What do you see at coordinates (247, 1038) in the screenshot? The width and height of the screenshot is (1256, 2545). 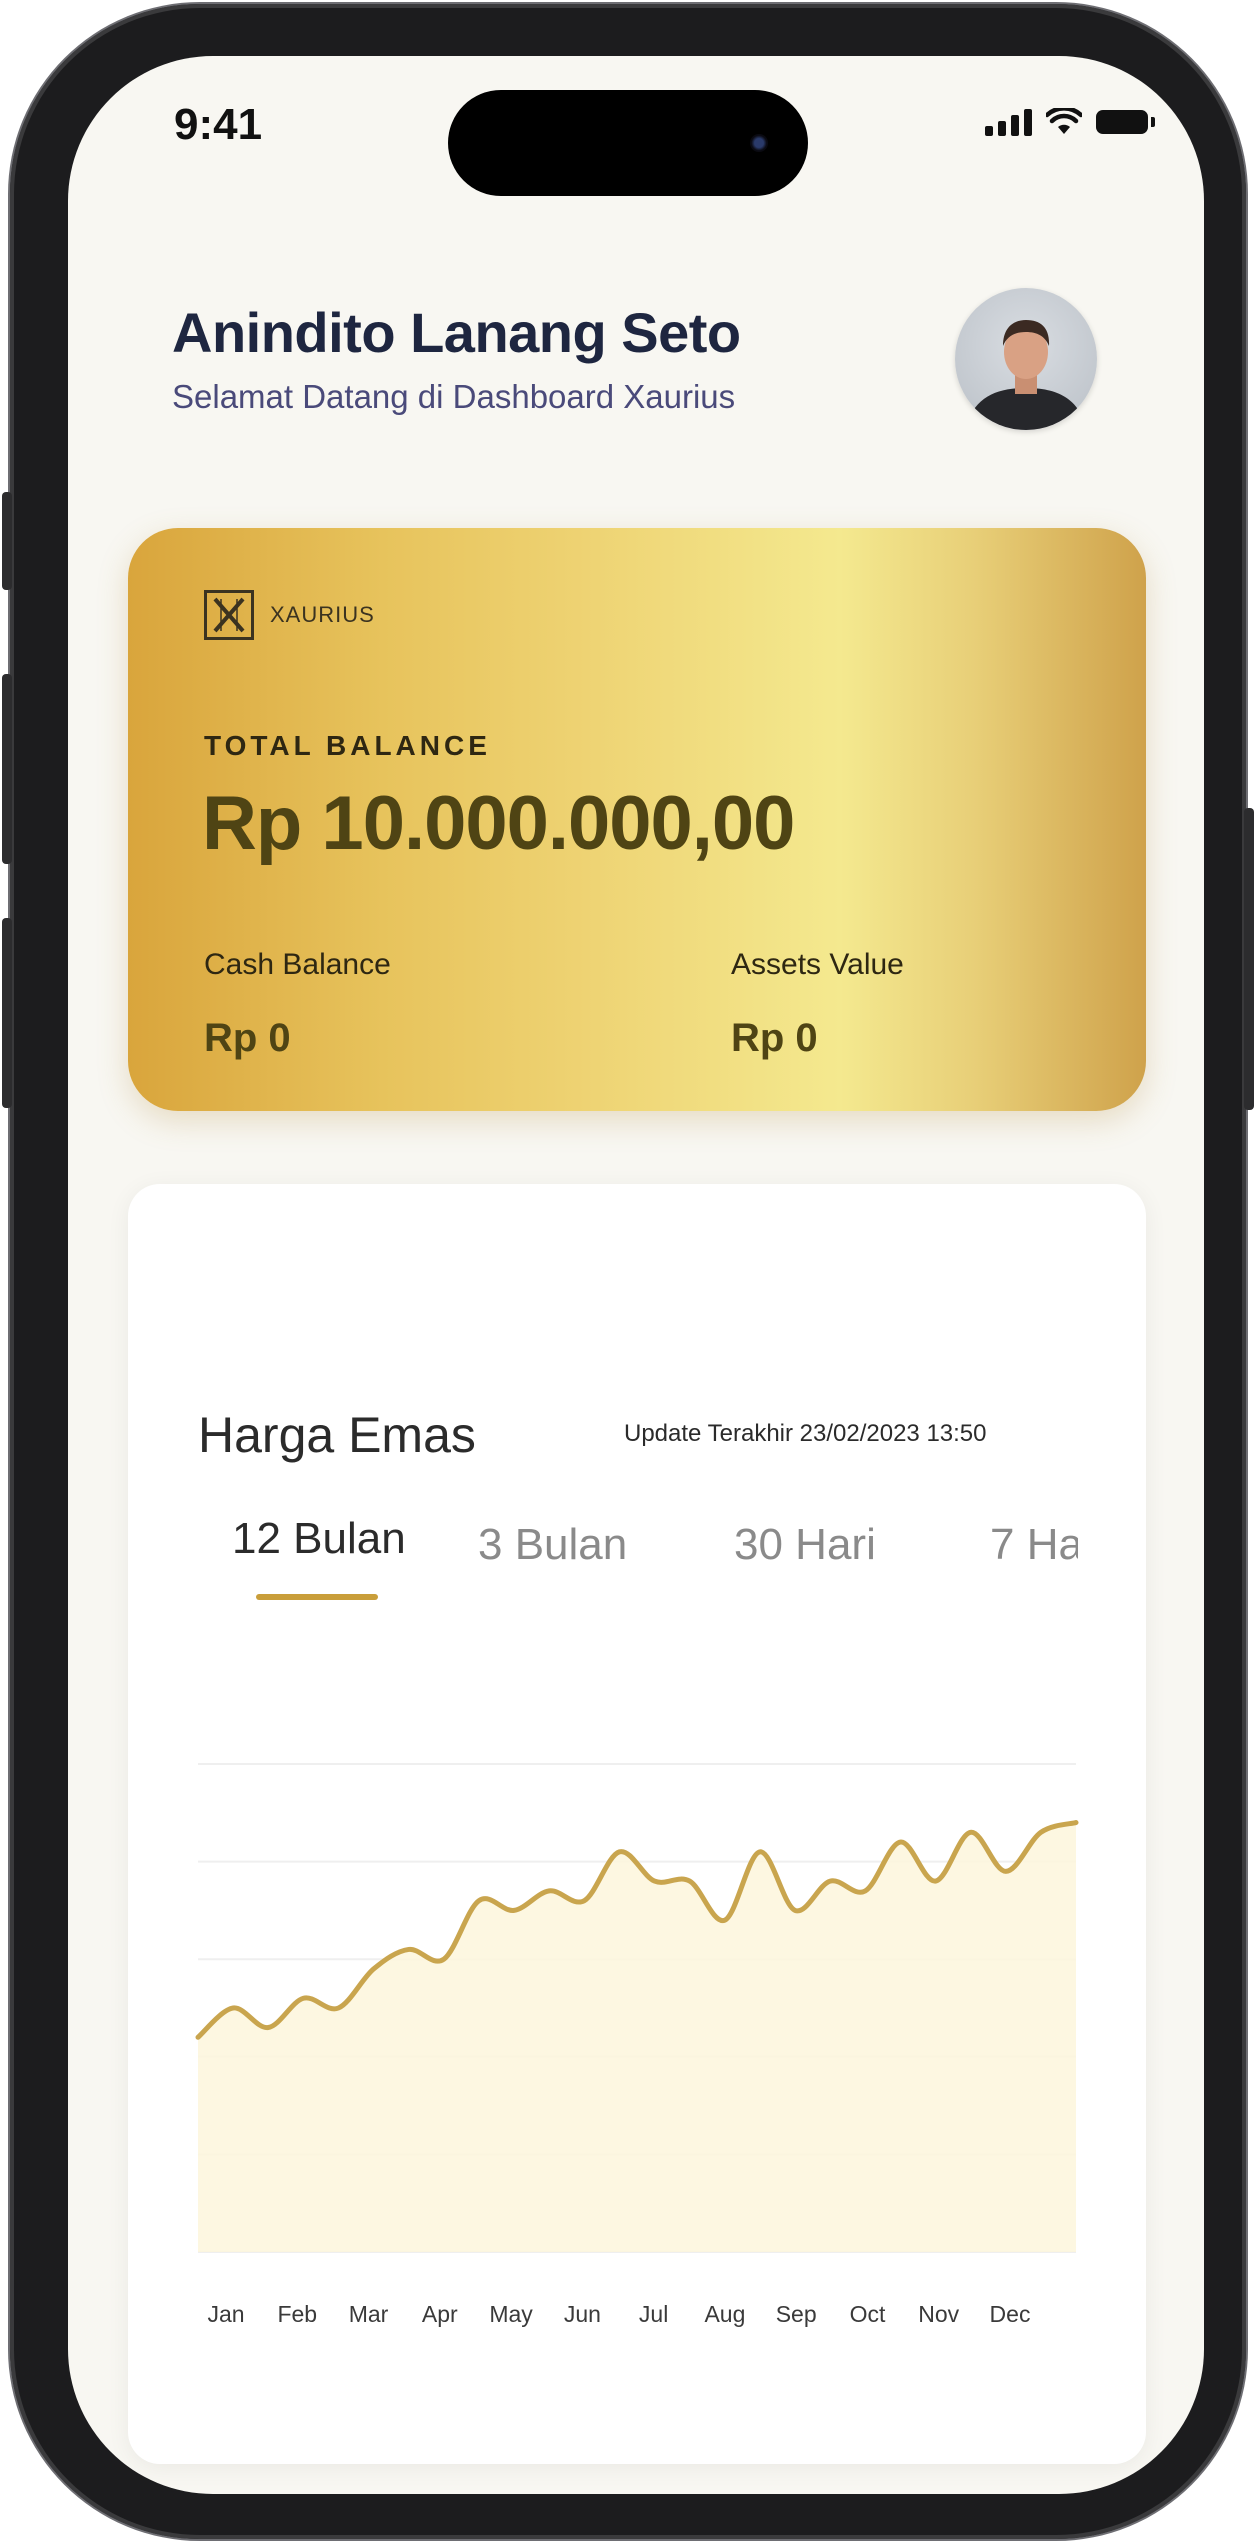 I see `cash-balance-value: Rp 0` at bounding box center [247, 1038].